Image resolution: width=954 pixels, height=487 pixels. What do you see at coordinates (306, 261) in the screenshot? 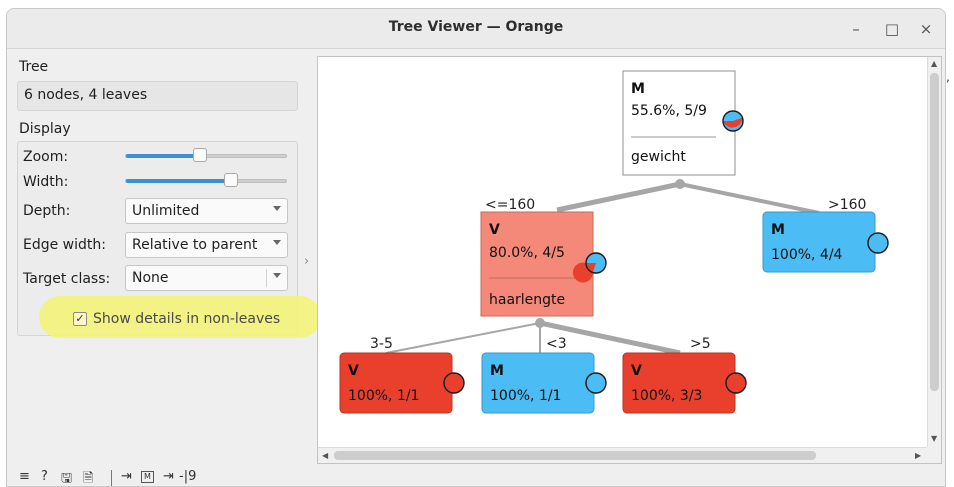
I see `splitter-handle: ›` at bounding box center [306, 261].